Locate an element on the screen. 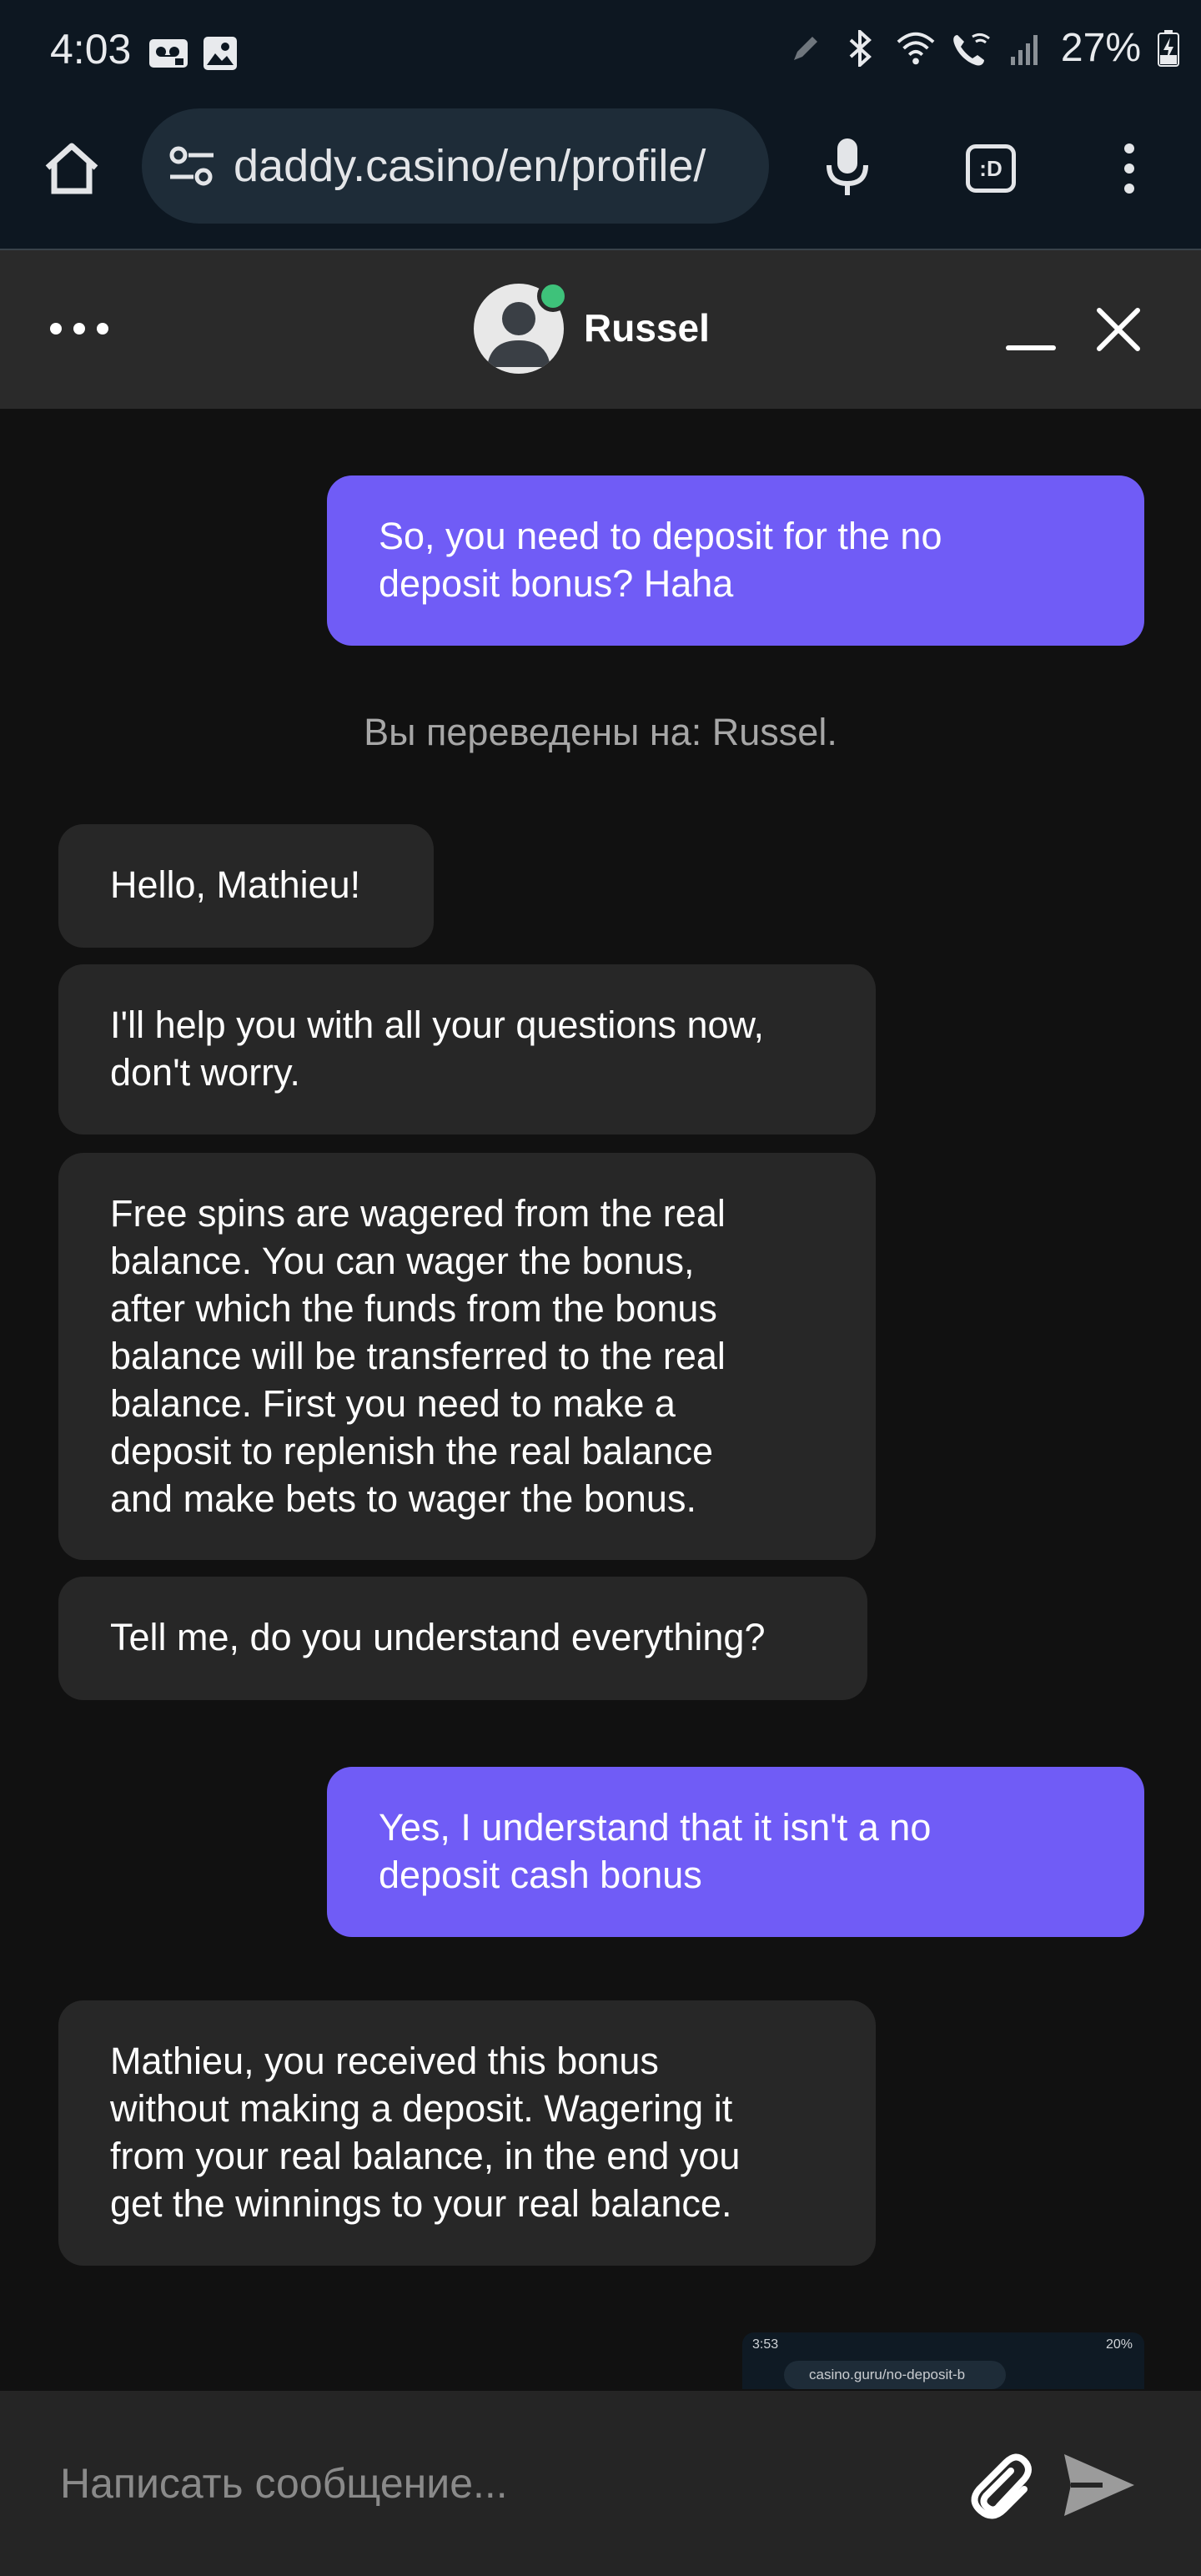 The image size is (1201, 2576). system-message: Вы переведены на: Russel. is located at coordinates (601, 732).